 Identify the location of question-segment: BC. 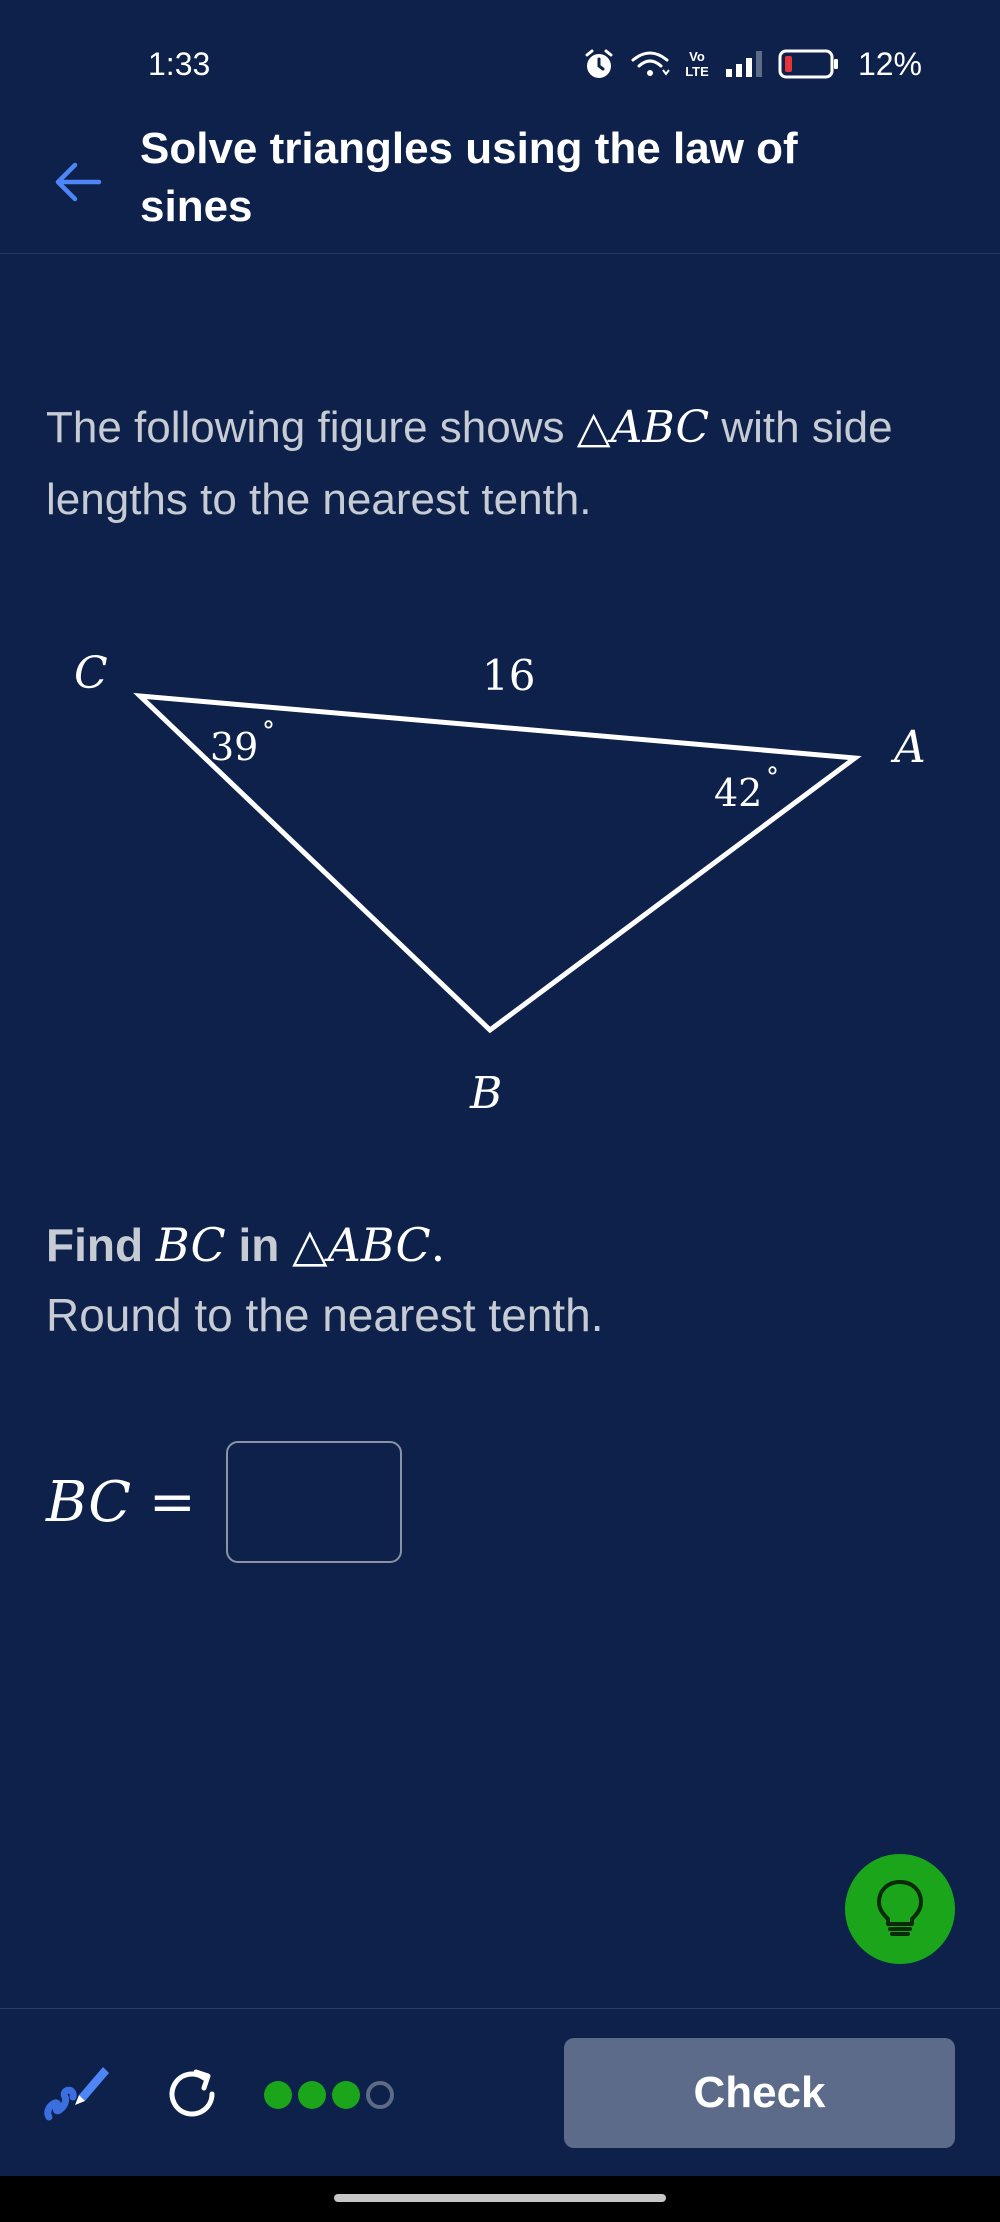
(190, 1245).